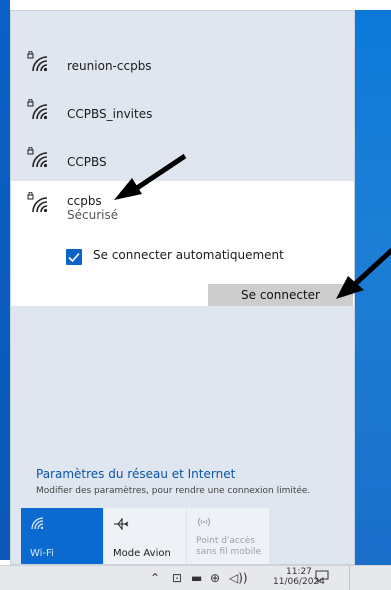 Image resolution: width=391 pixels, height=590 pixels. I want to click on network-name: CCPBS_invites, so click(110, 114).